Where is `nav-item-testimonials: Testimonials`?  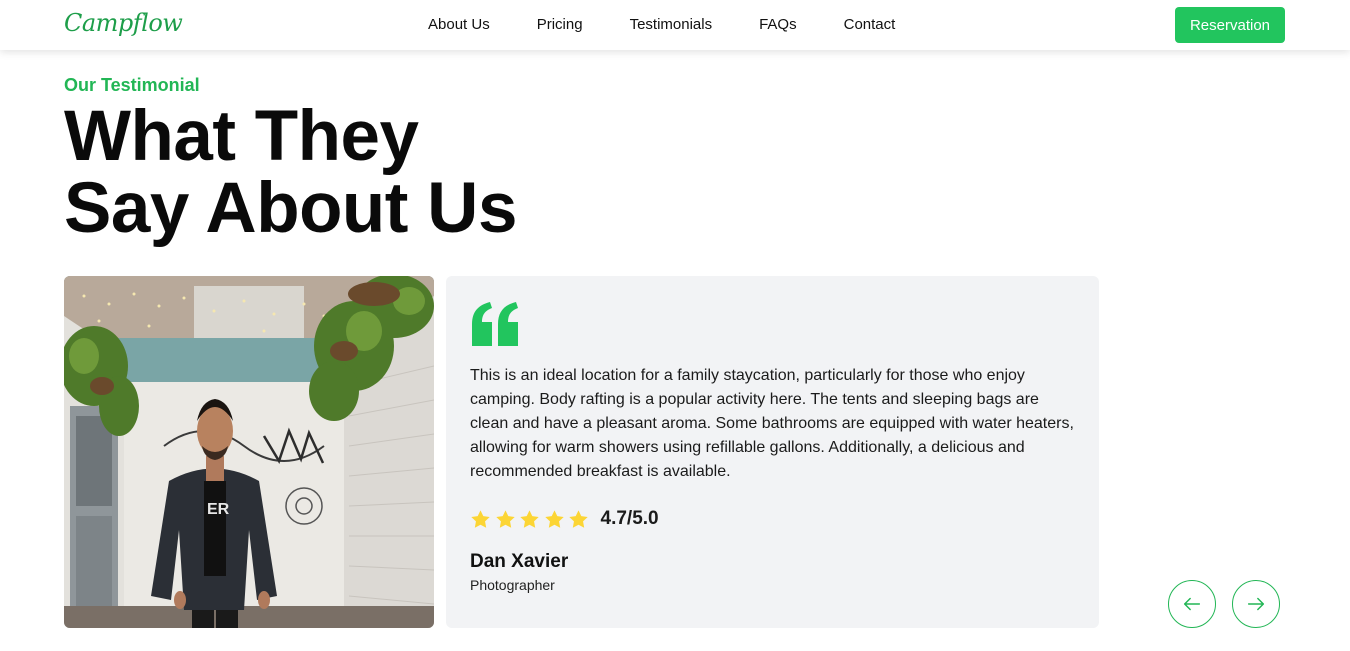 nav-item-testimonials: Testimonials is located at coordinates (671, 24).